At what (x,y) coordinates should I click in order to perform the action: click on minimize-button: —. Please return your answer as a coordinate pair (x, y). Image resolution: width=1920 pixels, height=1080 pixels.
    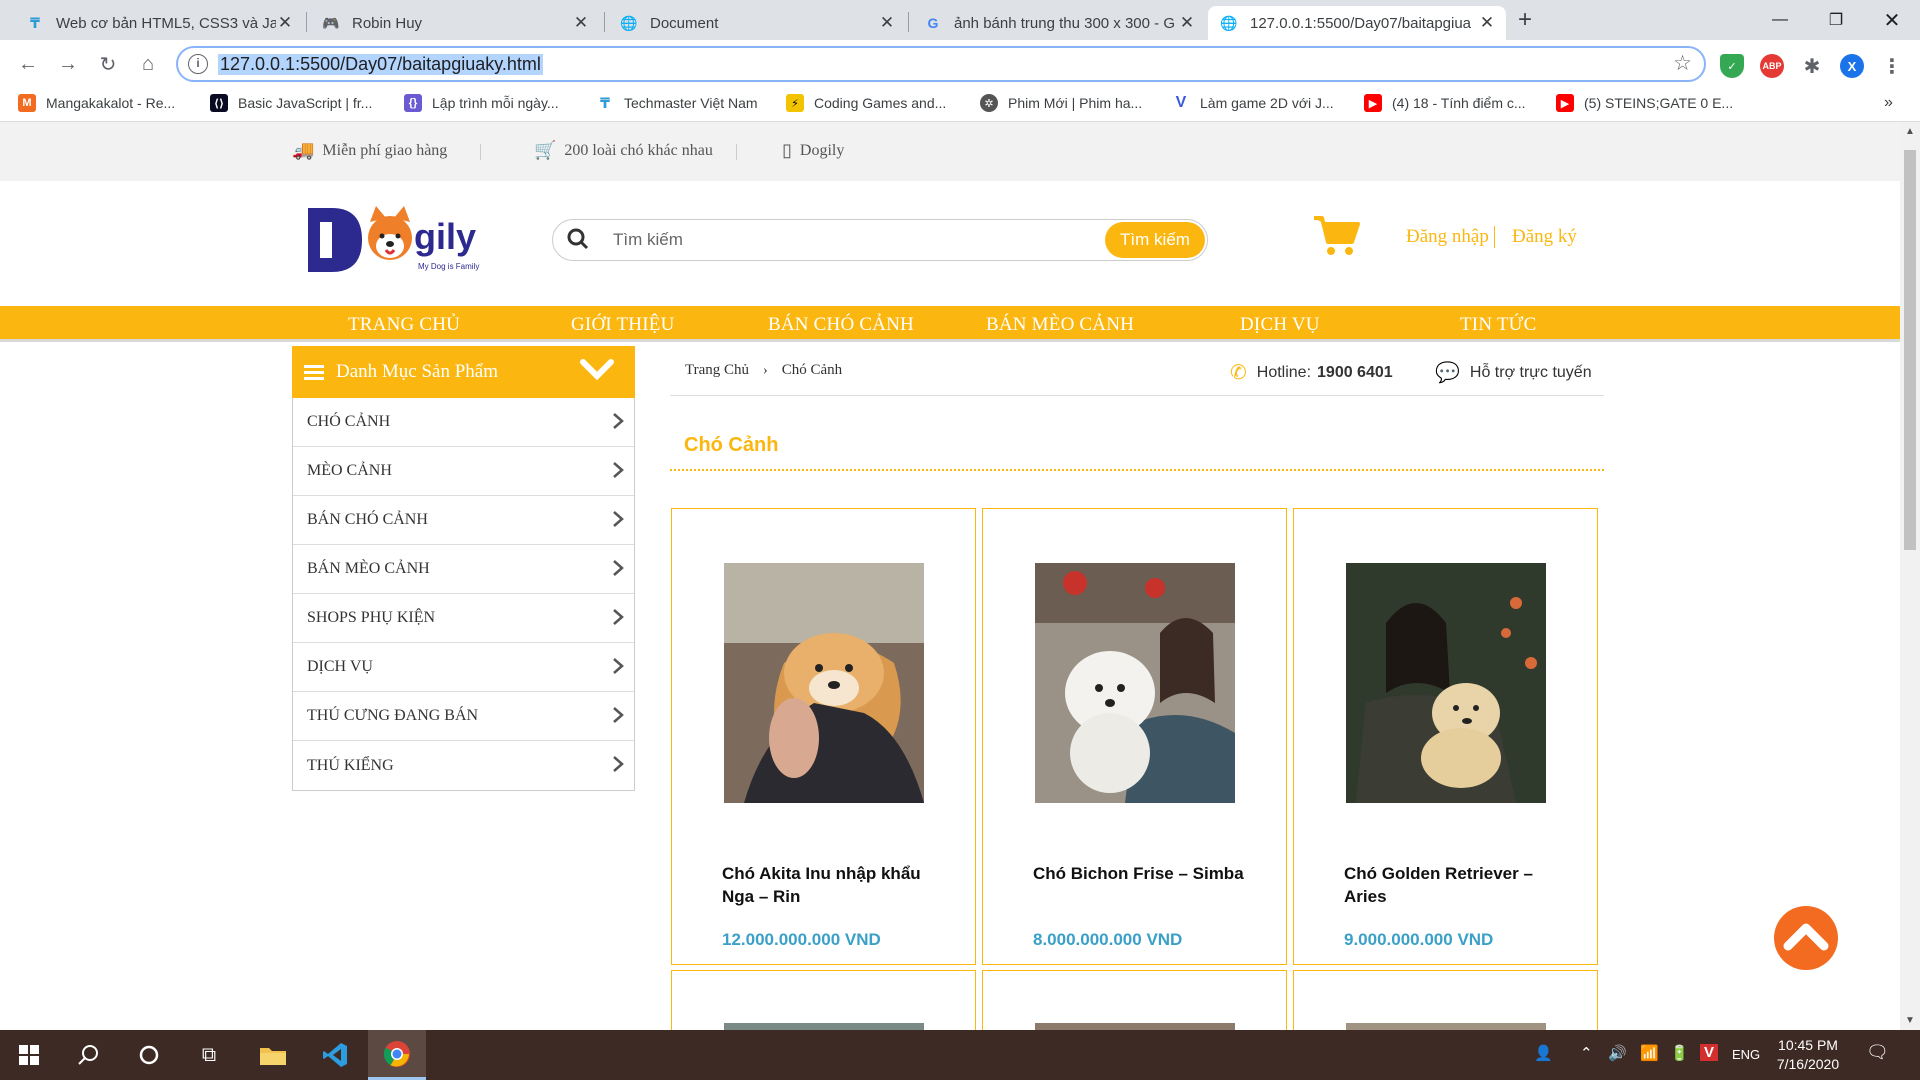
    Looking at the image, I should click on (1780, 20).